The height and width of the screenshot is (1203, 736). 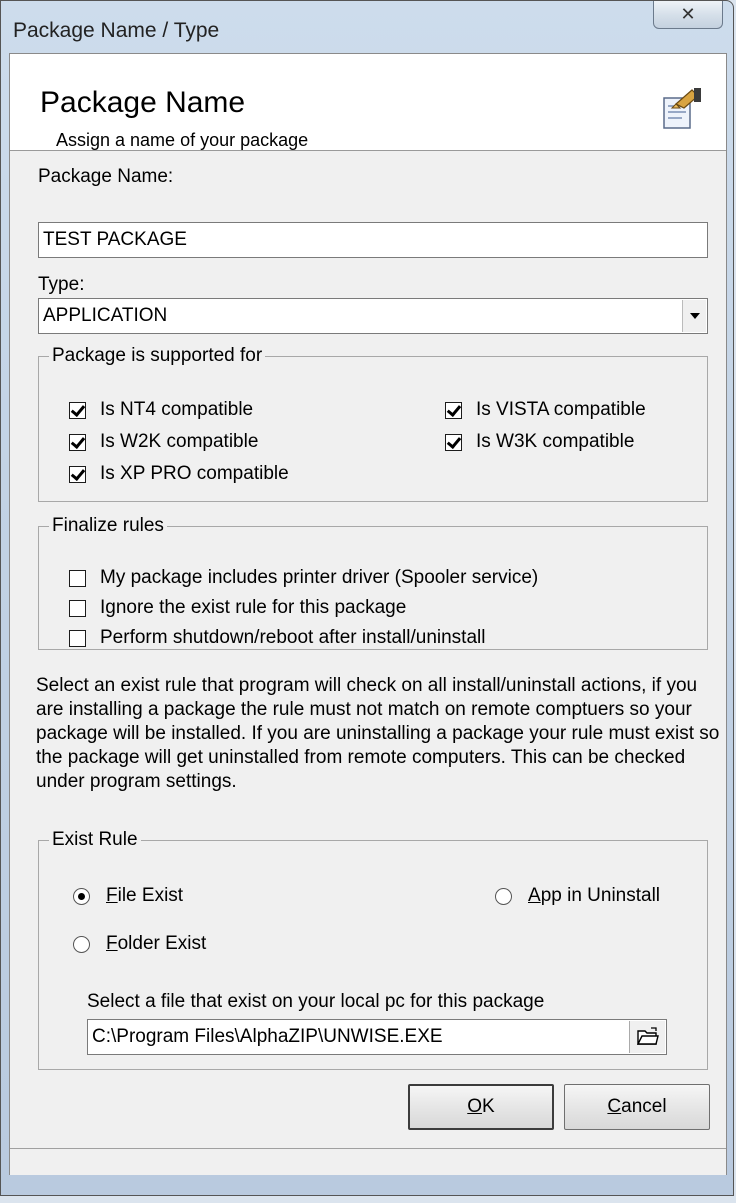 What do you see at coordinates (561, 409) in the screenshot?
I see `checkbox-vista-label: Is VISTA compatible` at bounding box center [561, 409].